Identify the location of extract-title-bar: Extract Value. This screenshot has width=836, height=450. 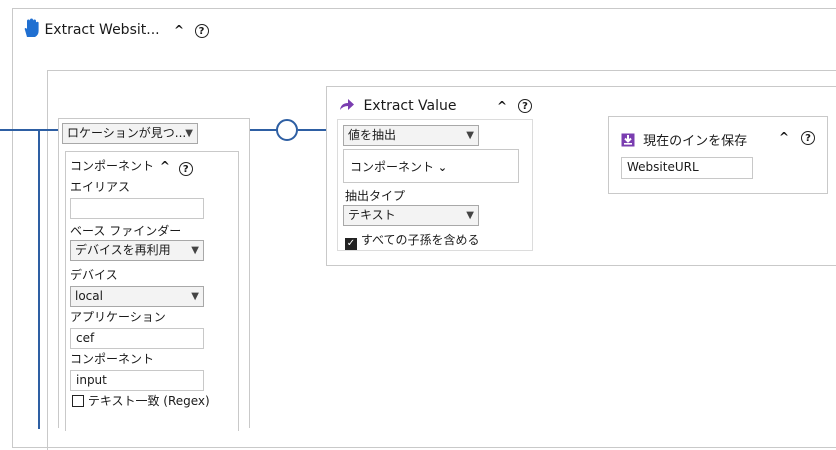
(398, 106).